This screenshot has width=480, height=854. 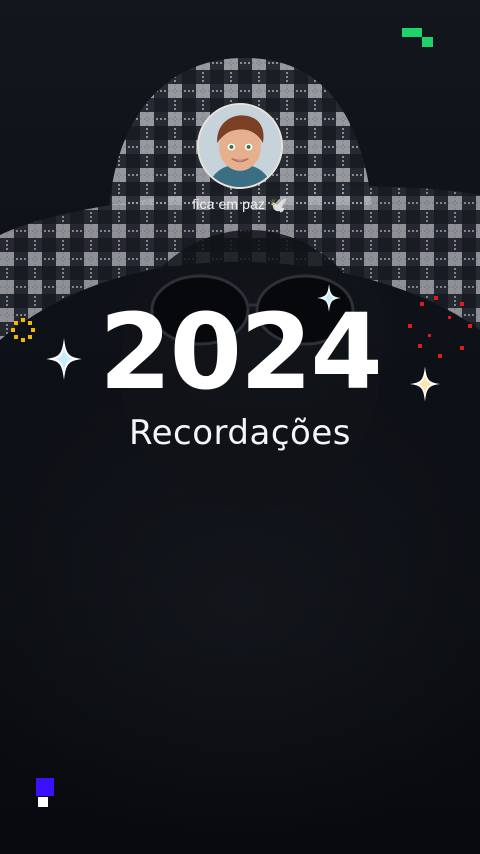 What do you see at coordinates (440, 327) in the screenshot?
I see `red-dots-icon` at bounding box center [440, 327].